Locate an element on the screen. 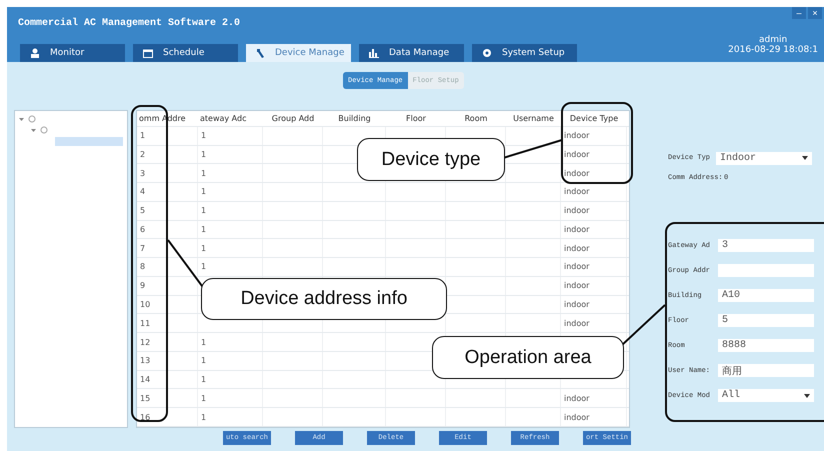 The width and height of the screenshot is (824, 451). input-field is located at coordinates (766, 270).